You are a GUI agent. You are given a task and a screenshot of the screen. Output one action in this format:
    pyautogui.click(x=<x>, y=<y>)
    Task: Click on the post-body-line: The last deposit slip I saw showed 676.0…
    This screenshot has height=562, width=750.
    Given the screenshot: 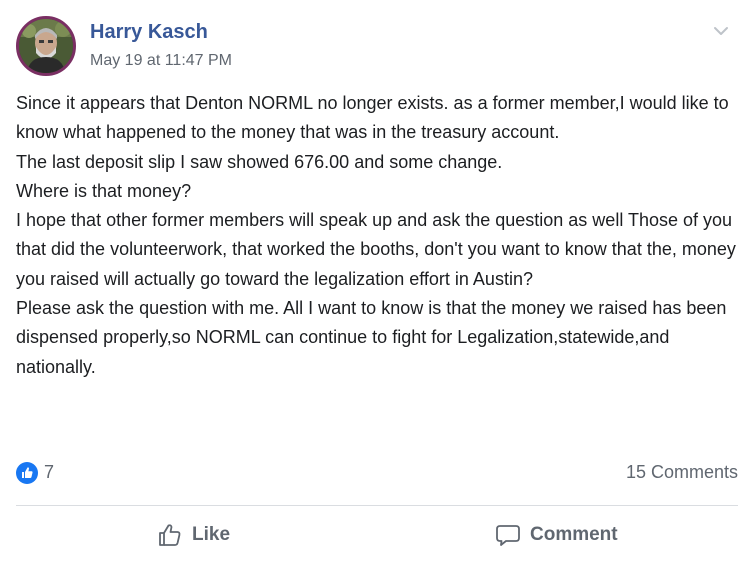 What is the action you would take?
    pyautogui.click(x=259, y=161)
    